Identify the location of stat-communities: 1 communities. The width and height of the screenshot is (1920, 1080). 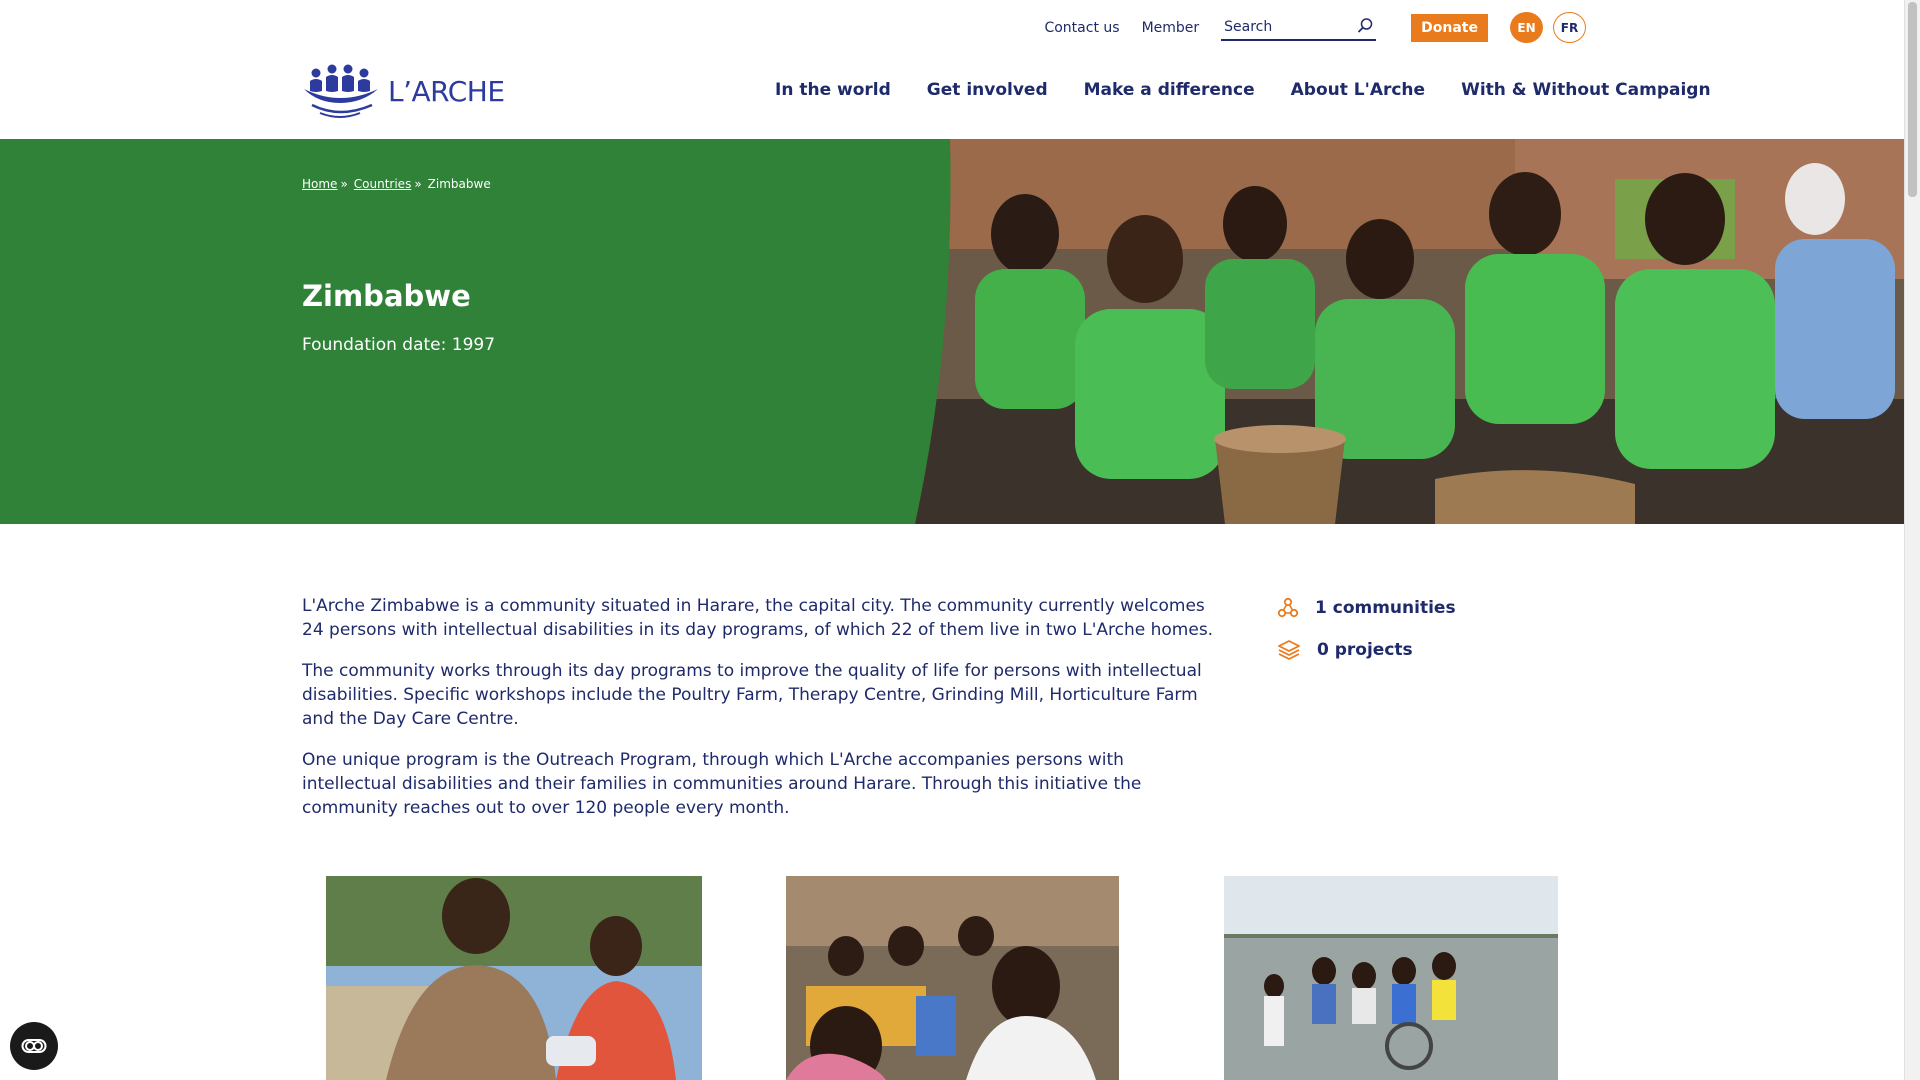
(1366, 608).